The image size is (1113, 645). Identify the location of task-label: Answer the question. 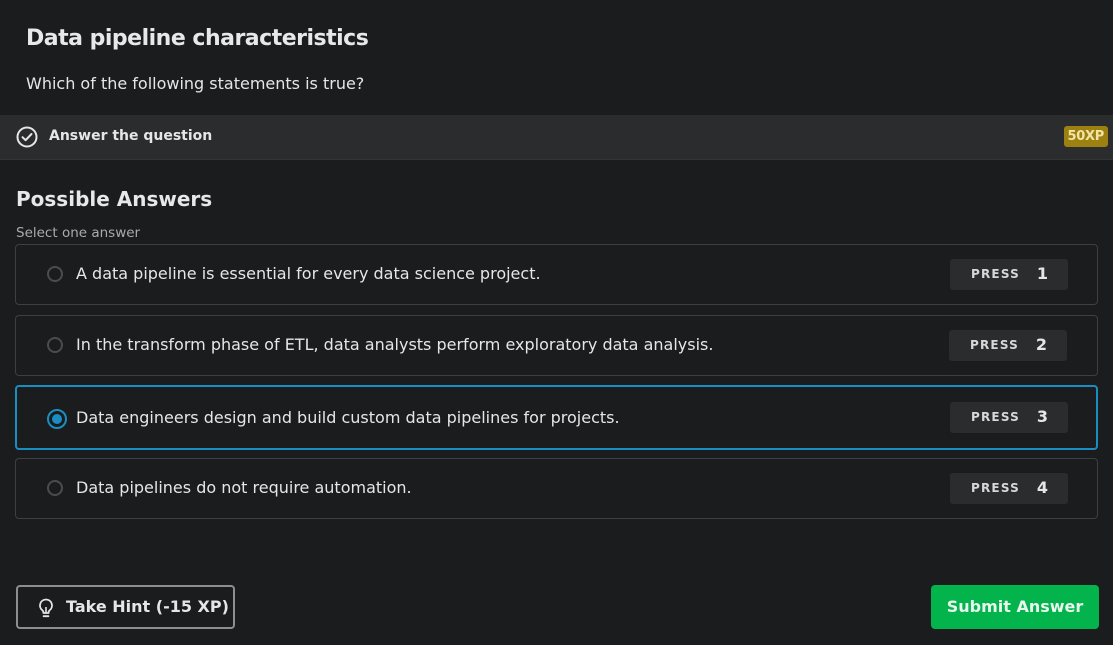
(131, 136).